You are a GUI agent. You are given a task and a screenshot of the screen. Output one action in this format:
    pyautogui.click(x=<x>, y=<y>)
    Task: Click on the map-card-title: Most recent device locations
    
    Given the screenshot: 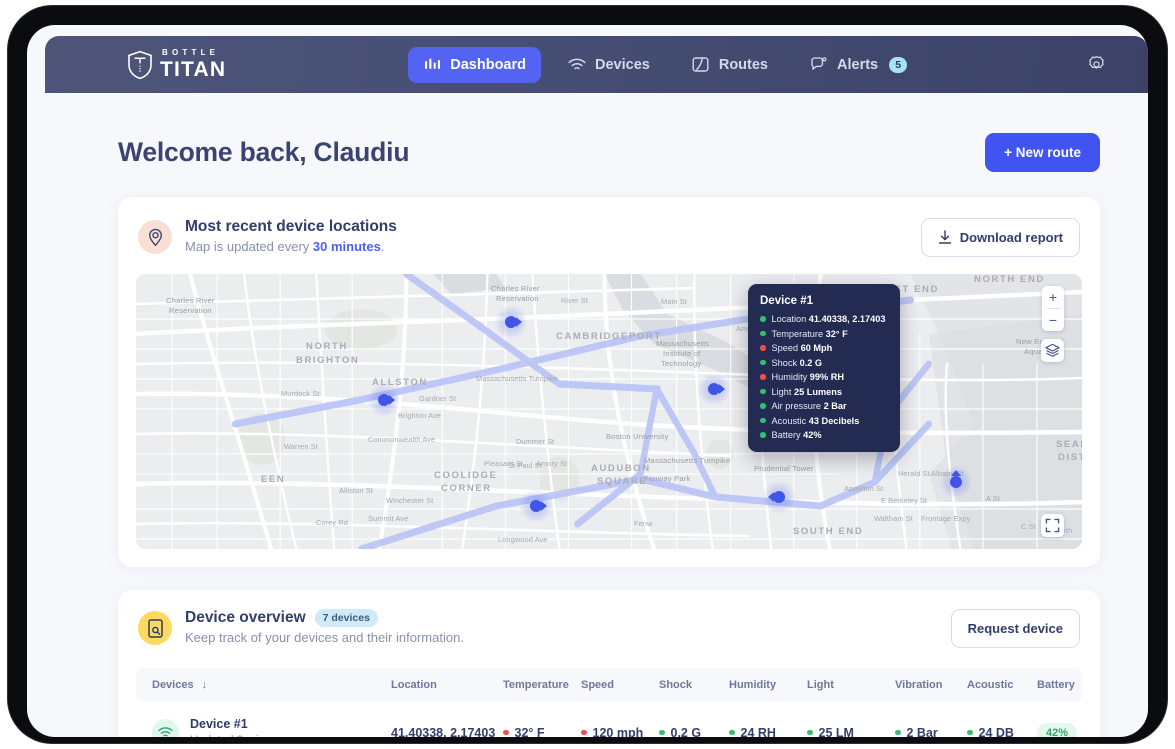 What is the action you would take?
    pyautogui.click(x=291, y=226)
    